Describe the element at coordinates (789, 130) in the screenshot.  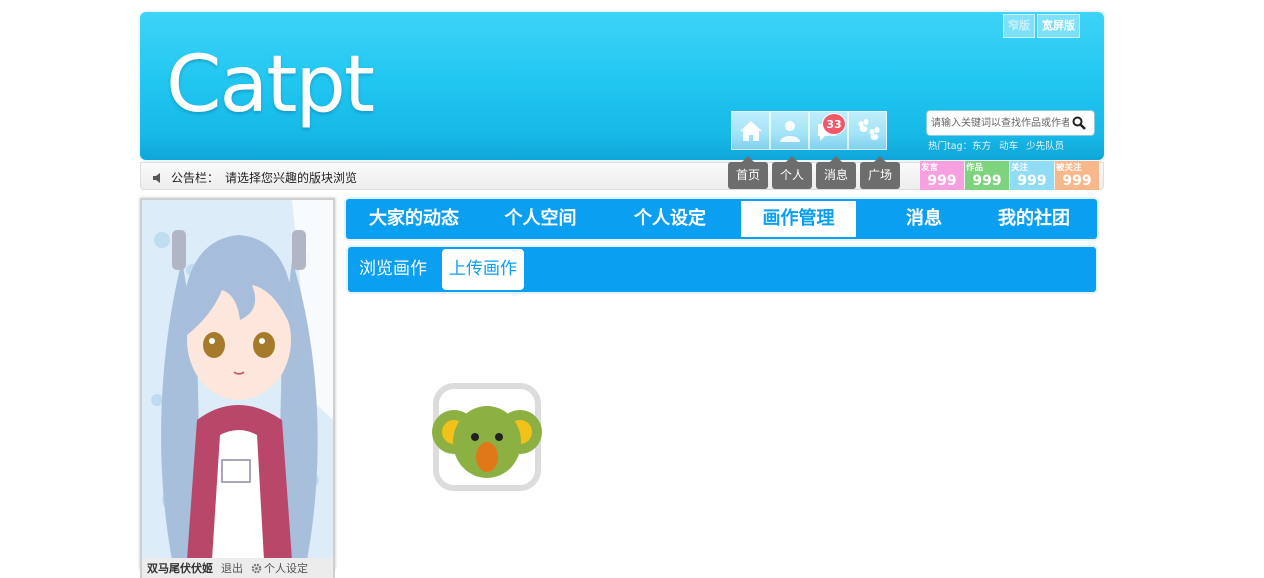
I see `person-icon` at that location.